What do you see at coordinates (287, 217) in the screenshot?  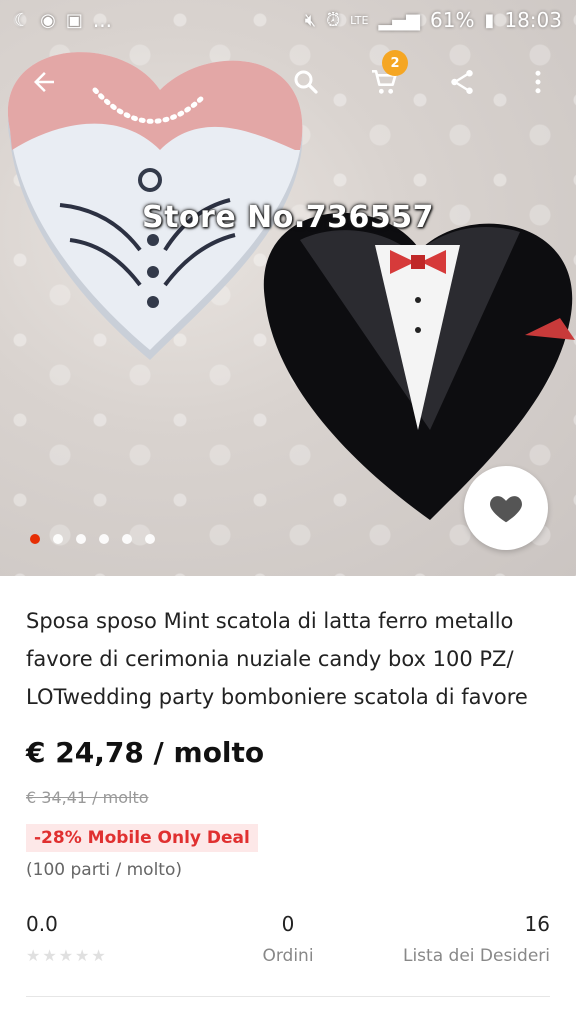 I see `store-watermark: Store No.736557` at bounding box center [287, 217].